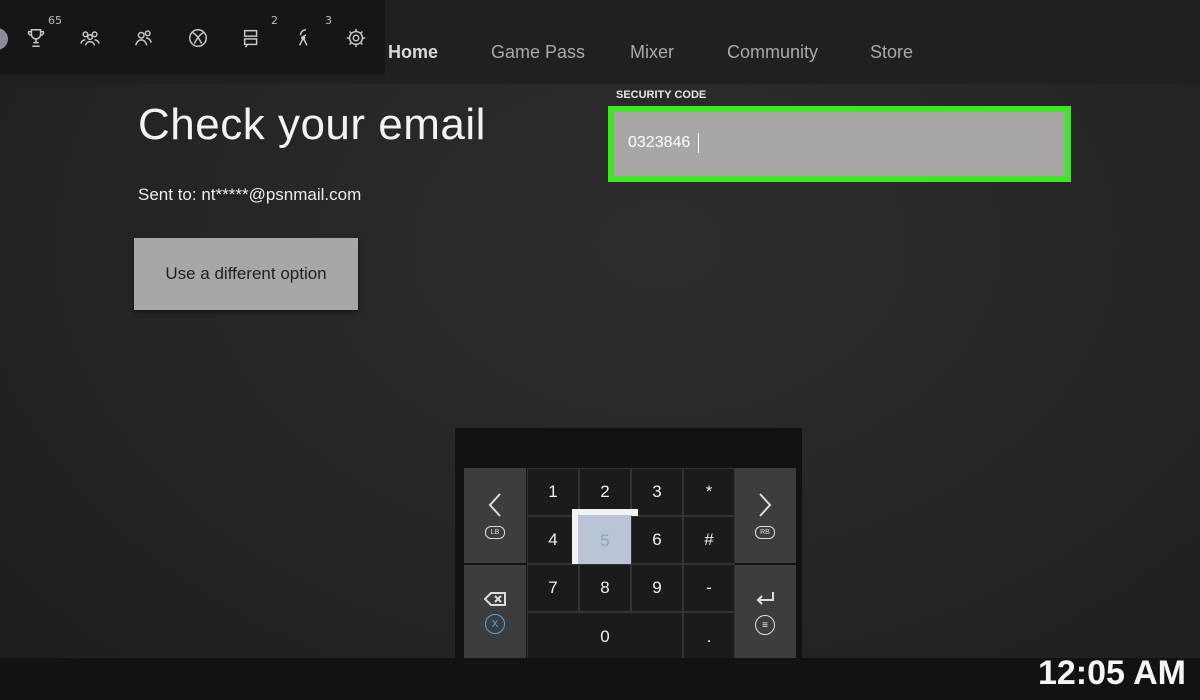 This screenshot has height=700, width=1200. Describe the element at coordinates (657, 540) in the screenshot. I see `key-6: 6` at that location.